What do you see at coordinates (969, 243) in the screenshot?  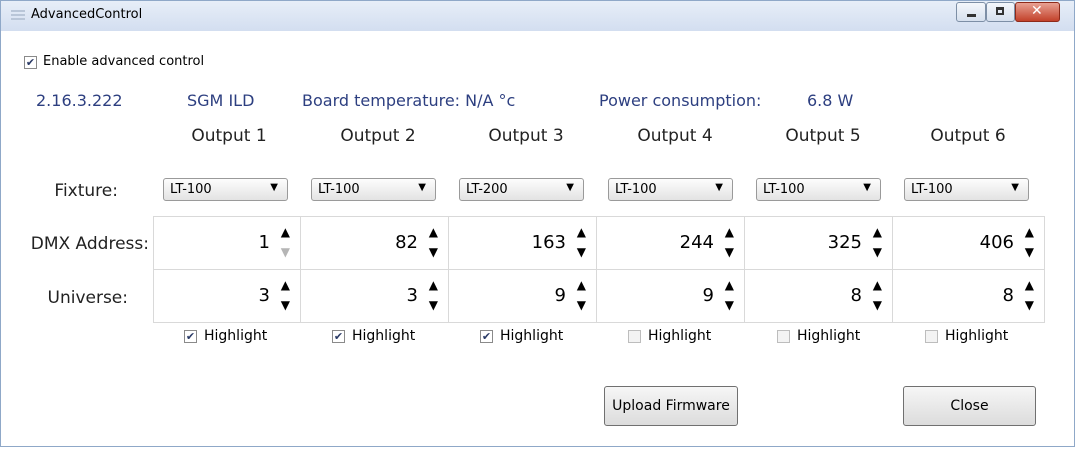 I see `dmx-address-stepper-6: 406 ▲ ▼` at bounding box center [969, 243].